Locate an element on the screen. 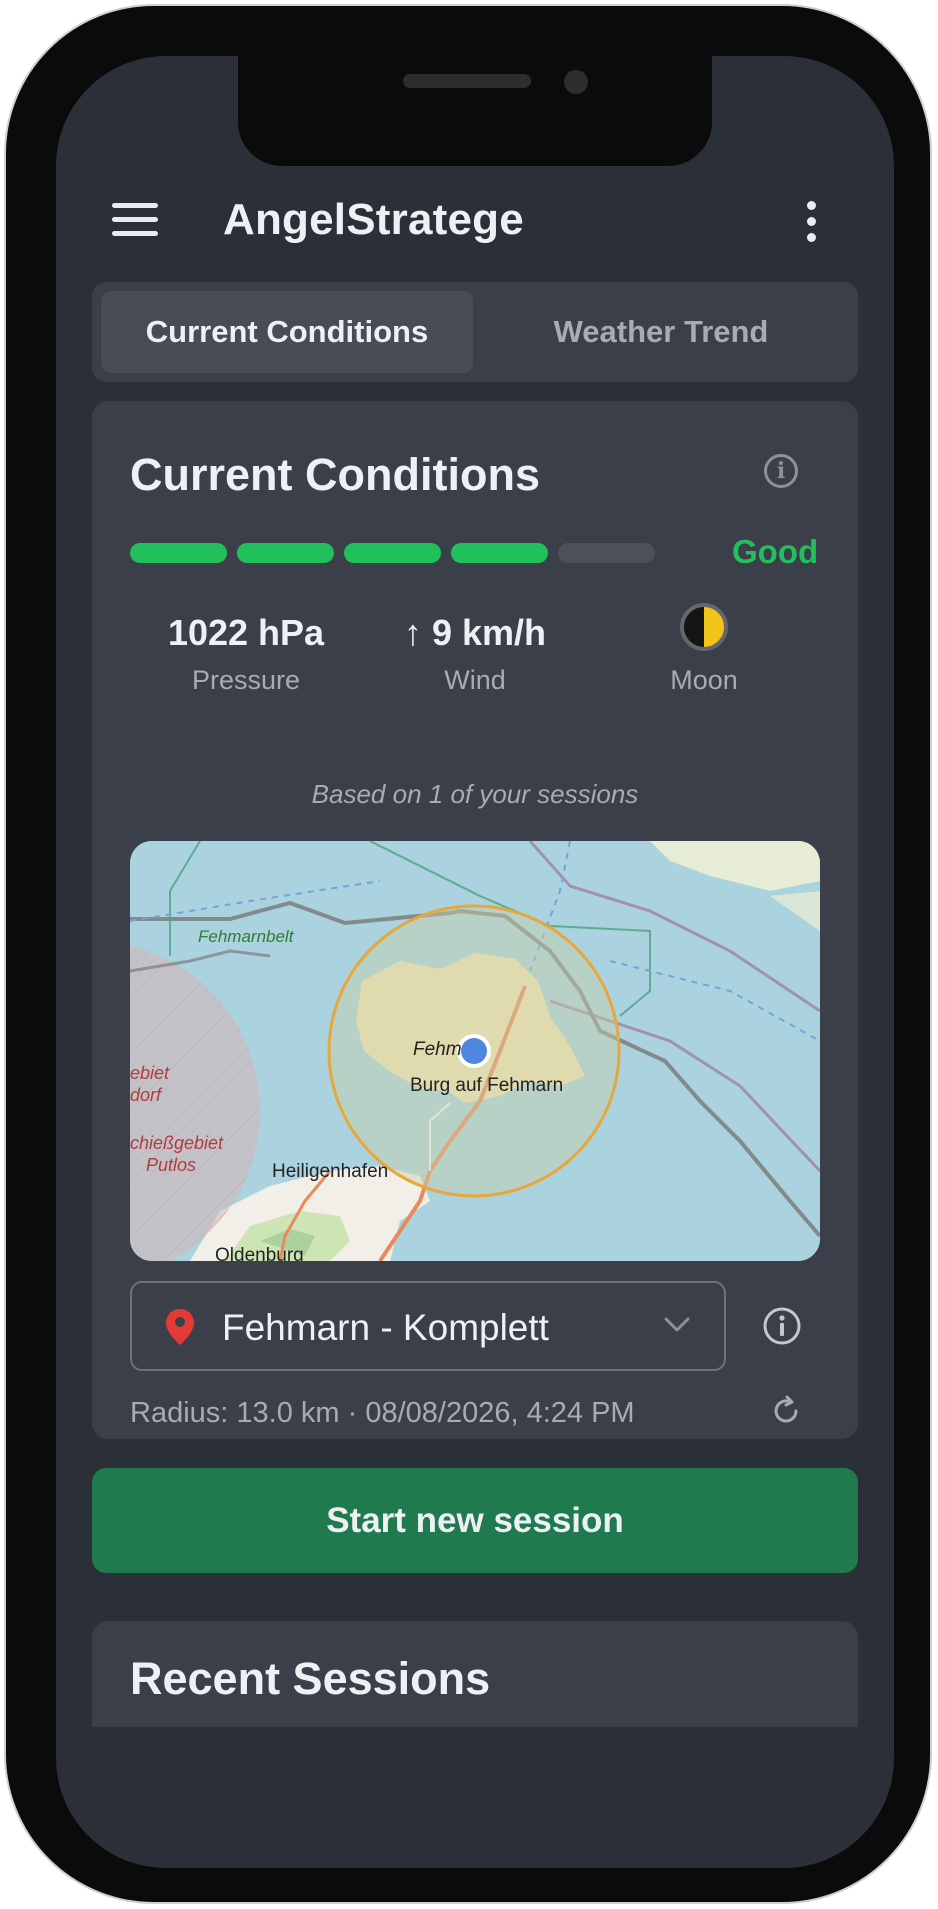 The width and height of the screenshot is (938, 1909). conditions-info-icon: i is located at coordinates (781, 471).